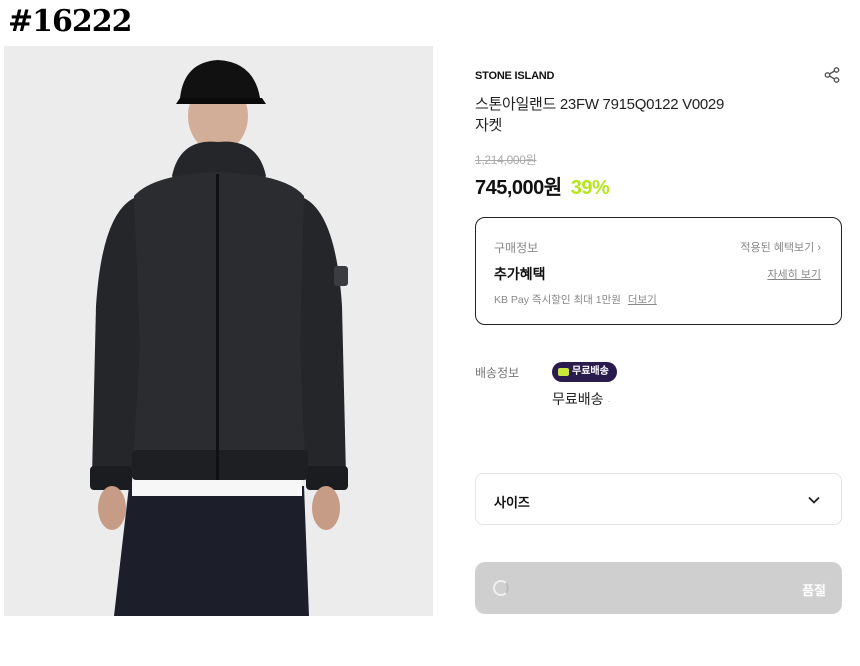 This screenshot has width=860, height=666. What do you see at coordinates (814, 500) in the screenshot?
I see `chevron-down-icon` at bounding box center [814, 500].